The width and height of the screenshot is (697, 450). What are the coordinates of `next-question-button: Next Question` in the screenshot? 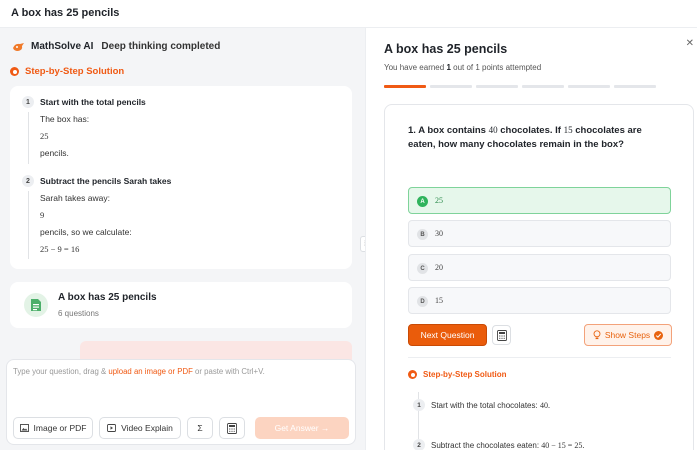 It's located at (447, 335).